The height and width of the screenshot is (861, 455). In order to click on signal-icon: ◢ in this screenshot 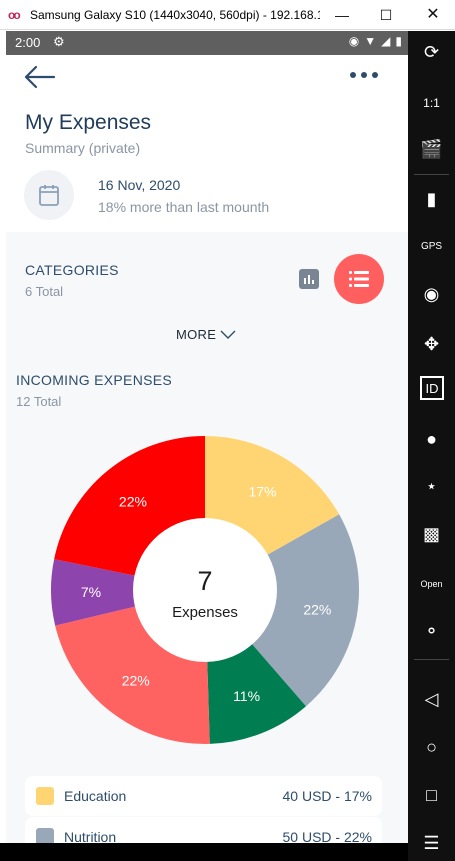, I will do `click(386, 41)`.